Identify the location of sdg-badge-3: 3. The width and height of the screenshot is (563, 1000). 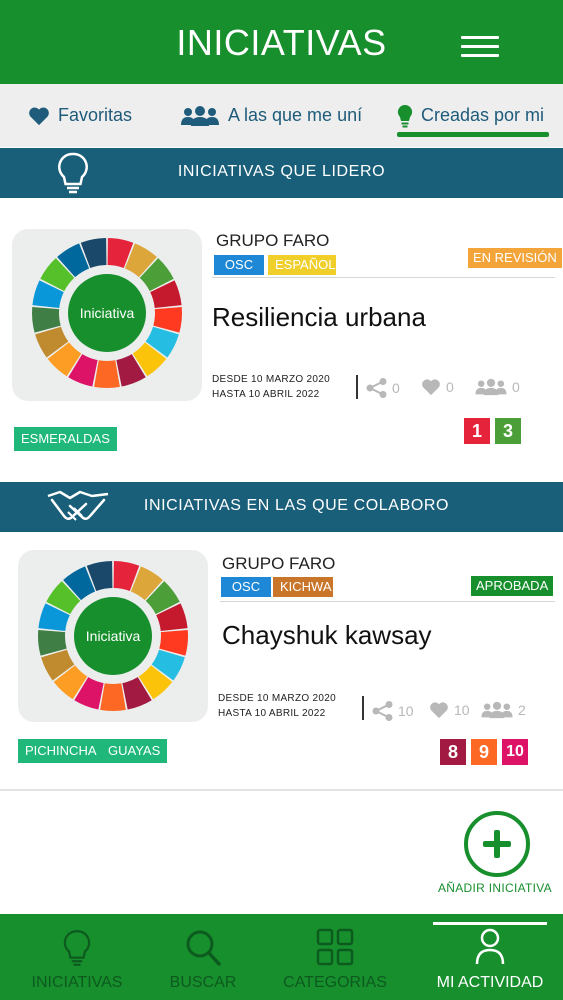
(508, 431).